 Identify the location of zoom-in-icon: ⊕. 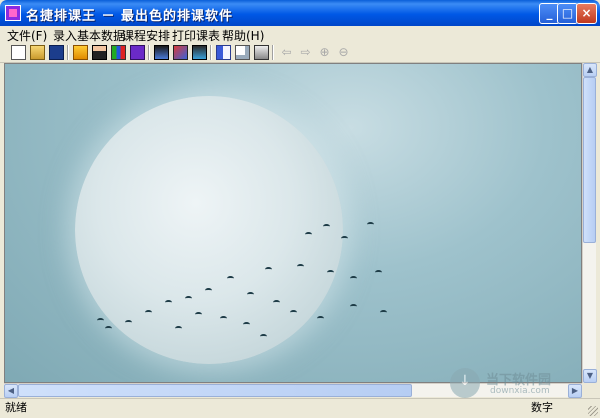
(324, 52).